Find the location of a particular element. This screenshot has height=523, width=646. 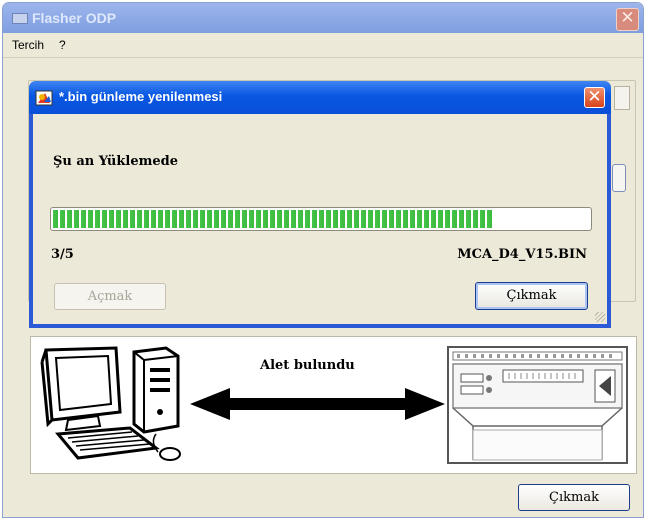

dialog-titlebar: *.bin günleme yenilenmesi ✕ is located at coordinates (320, 97).